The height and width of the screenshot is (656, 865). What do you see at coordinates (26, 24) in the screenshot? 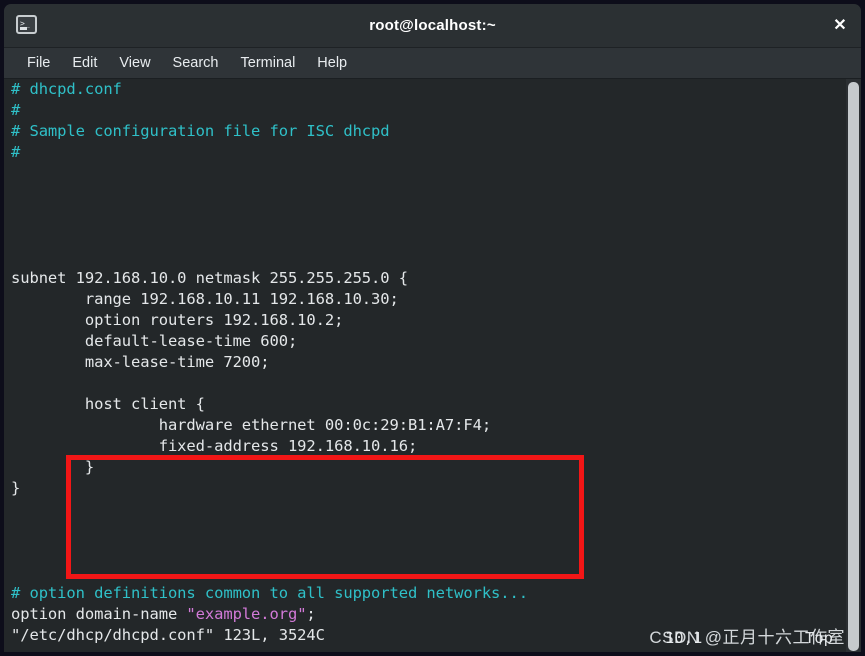
I see `terminal-icon: >_` at bounding box center [26, 24].